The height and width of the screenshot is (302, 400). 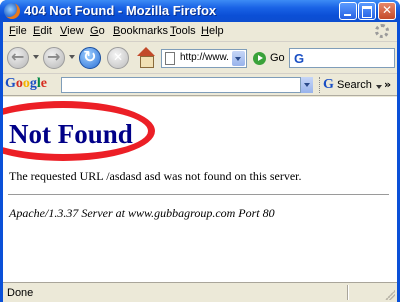 What do you see at coordinates (379, 87) in the screenshot?
I see `search-options-dropdown-icon` at bounding box center [379, 87].